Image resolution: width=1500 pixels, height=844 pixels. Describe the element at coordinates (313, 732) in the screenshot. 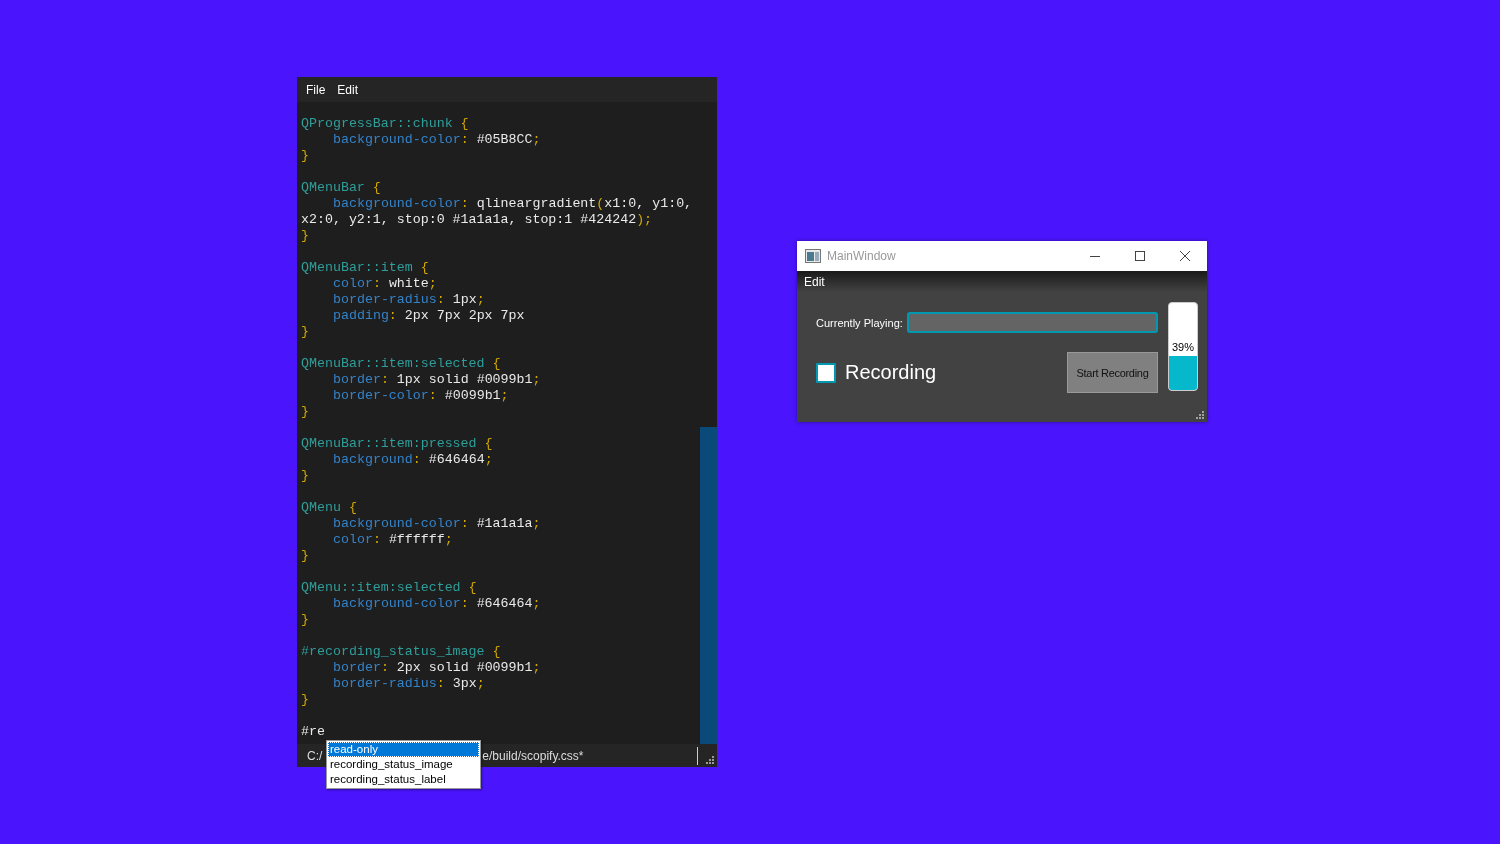

I see `code-line: #re` at that location.